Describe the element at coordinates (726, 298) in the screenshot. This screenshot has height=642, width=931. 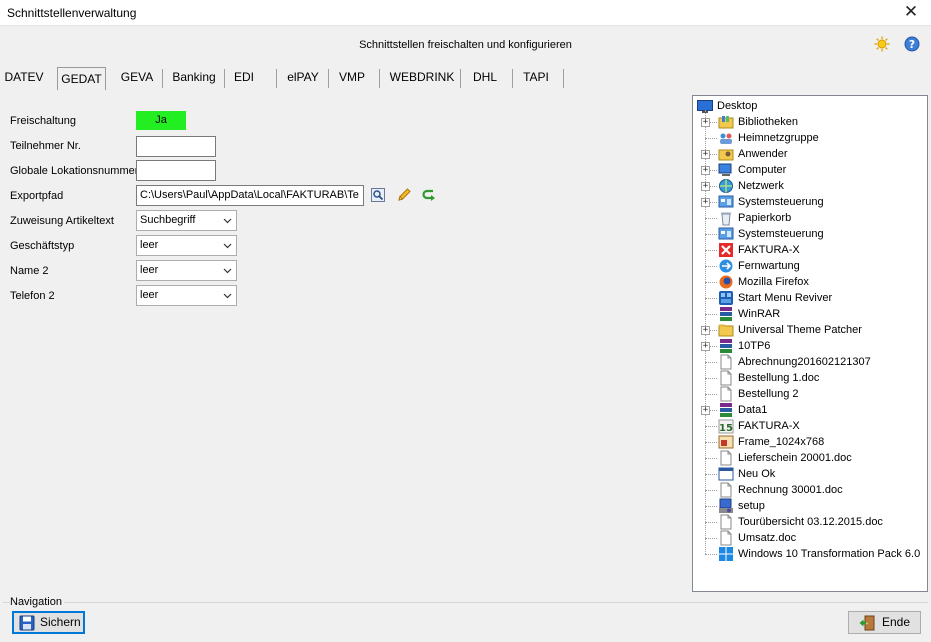
I see `start-menu-reviver-icon` at that location.